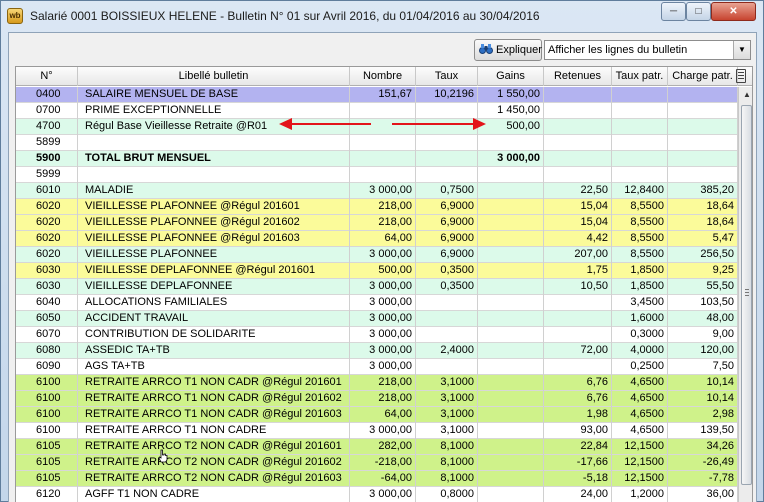  What do you see at coordinates (578, 76) in the screenshot?
I see `col-header-retenues: Retenues` at bounding box center [578, 76].